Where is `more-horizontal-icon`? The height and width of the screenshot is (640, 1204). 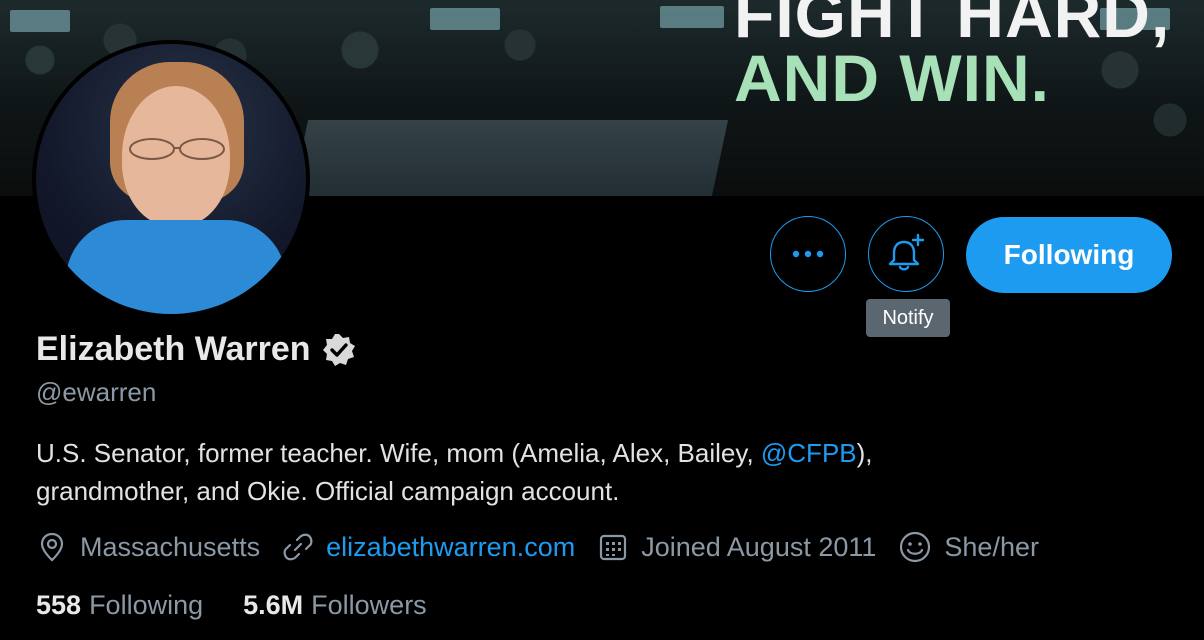 more-horizontal-icon is located at coordinates (808, 254).